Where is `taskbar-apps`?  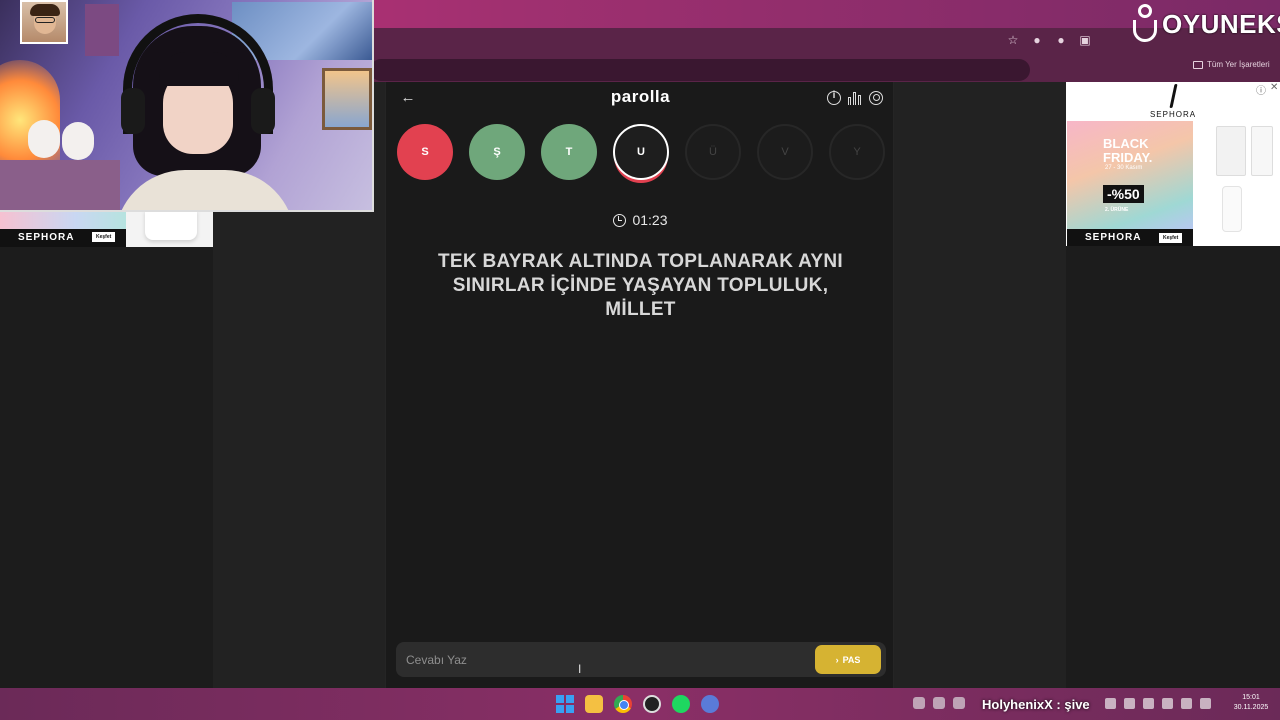 taskbar-apps is located at coordinates (637, 704).